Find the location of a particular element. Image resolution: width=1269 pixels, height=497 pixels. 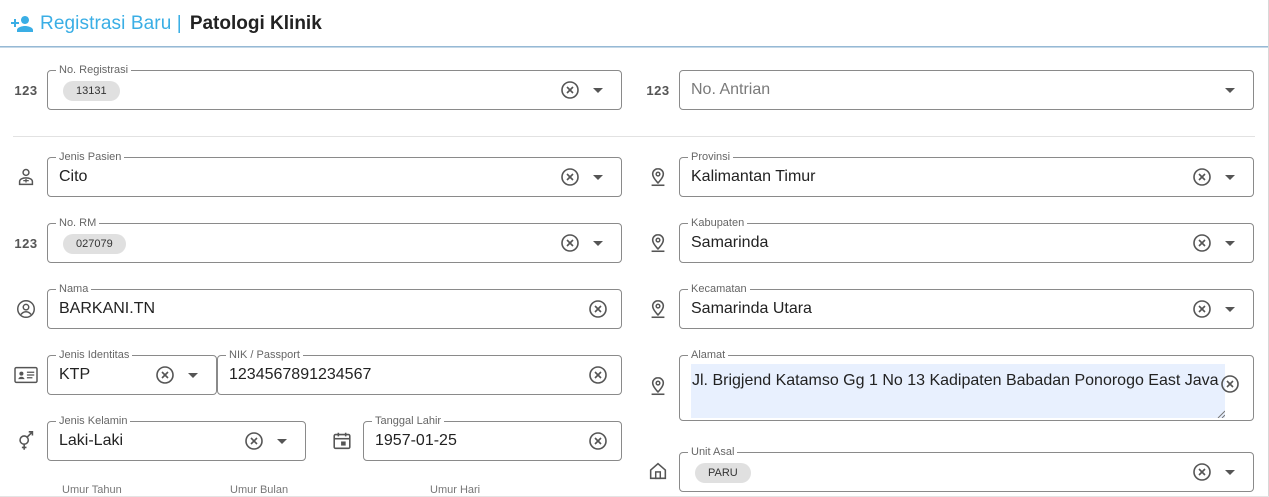

no-rm-label: No. RM is located at coordinates (78, 223).